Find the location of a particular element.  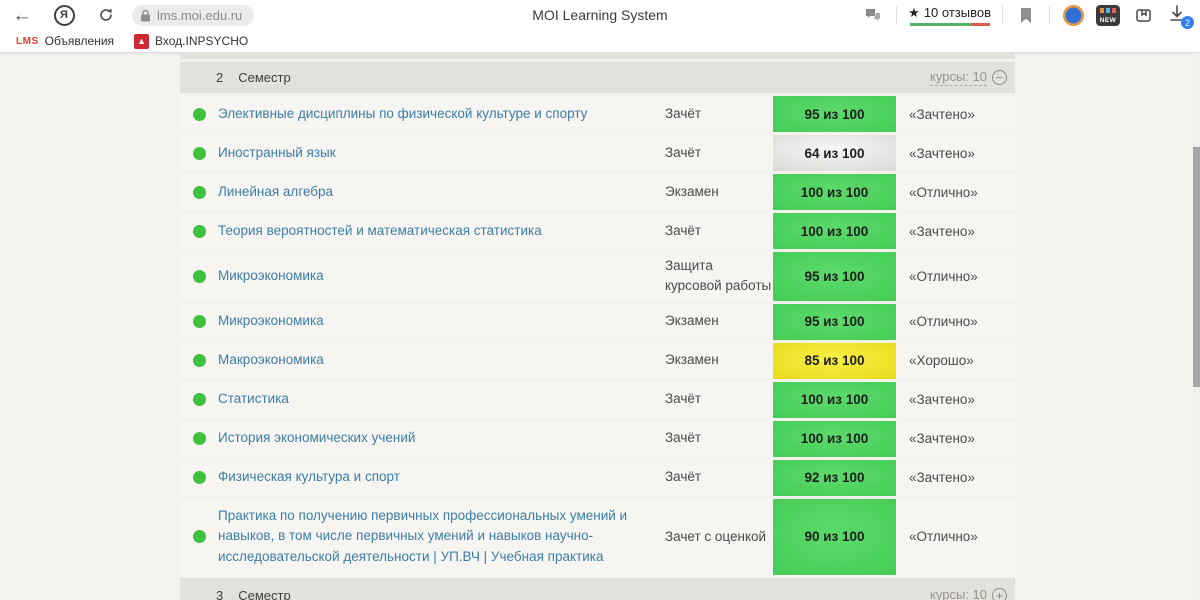

course-link: Статистика is located at coordinates (253, 399).